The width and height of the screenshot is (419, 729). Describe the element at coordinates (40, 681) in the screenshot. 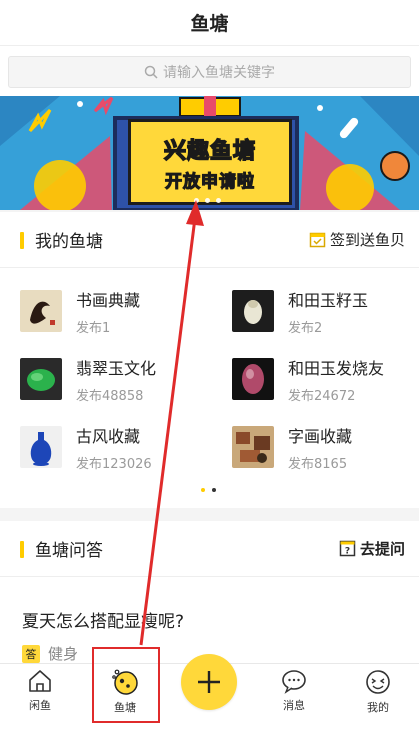

I see `house-icon` at that location.